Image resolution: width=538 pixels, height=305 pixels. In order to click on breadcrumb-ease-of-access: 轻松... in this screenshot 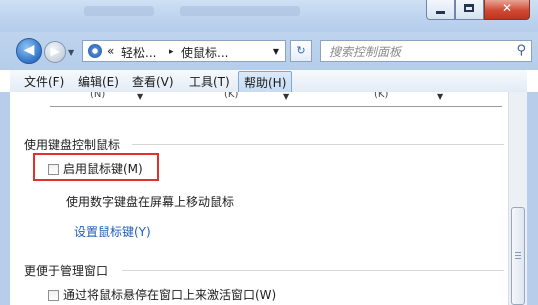, I will do `click(138, 52)`.